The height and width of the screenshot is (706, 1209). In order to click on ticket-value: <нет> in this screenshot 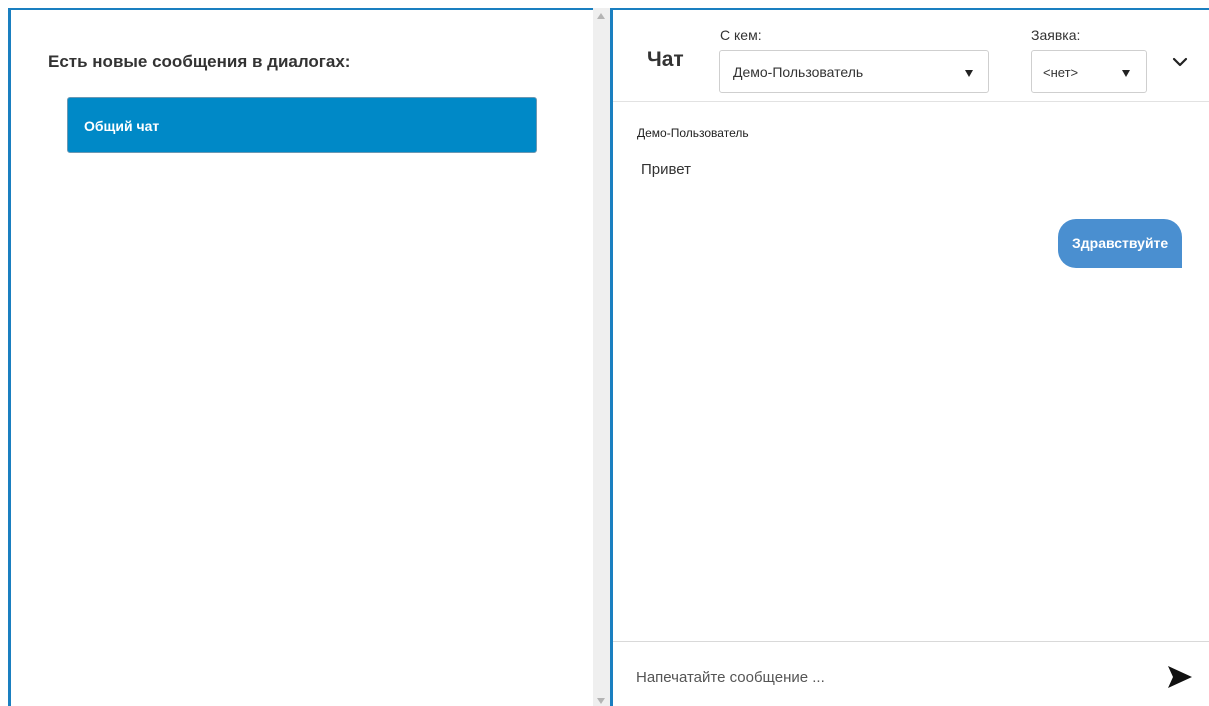, I will do `click(1061, 72)`.